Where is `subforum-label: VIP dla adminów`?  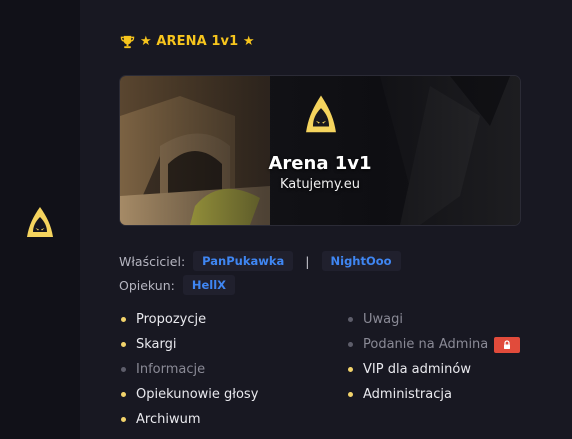
subforum-label: VIP dla adminów is located at coordinates (417, 369).